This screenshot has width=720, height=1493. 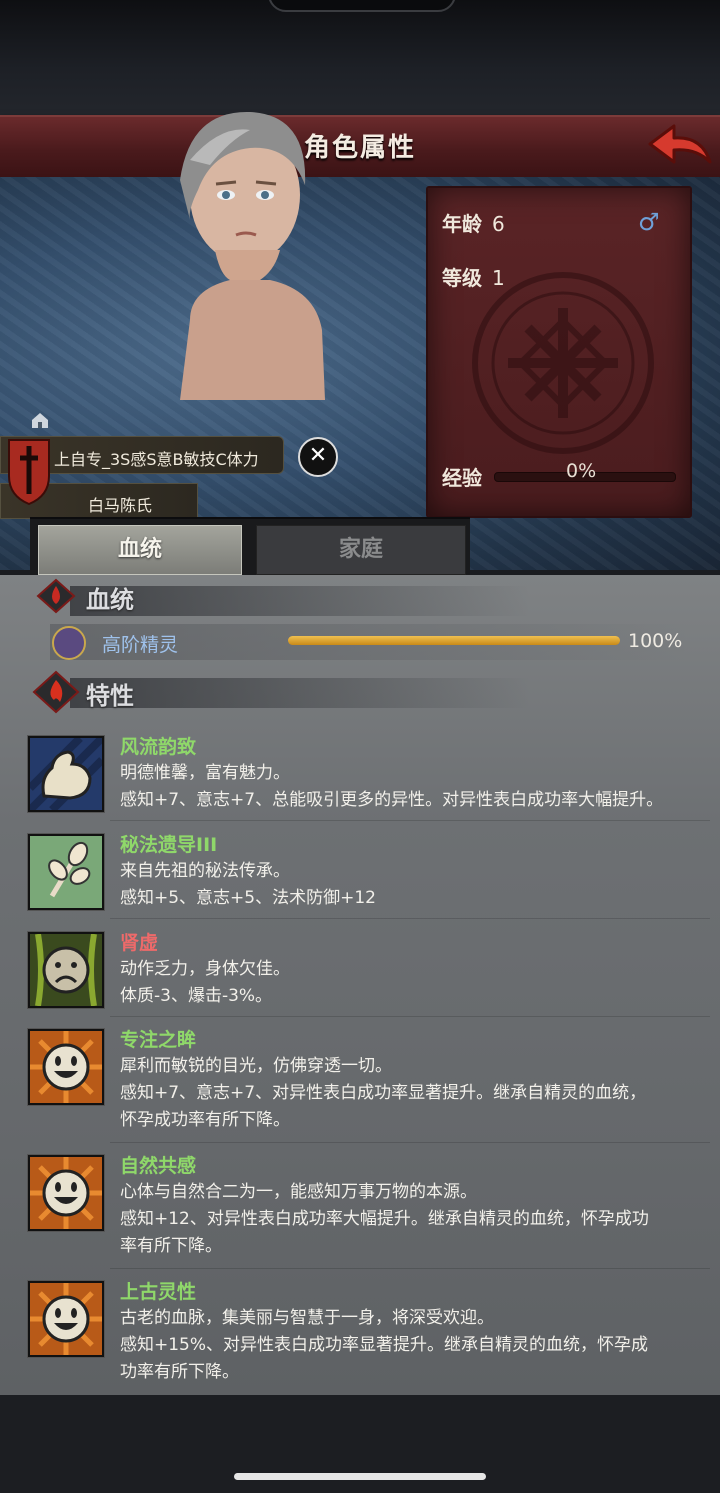 I want to click on age-value: 6, so click(x=498, y=224).